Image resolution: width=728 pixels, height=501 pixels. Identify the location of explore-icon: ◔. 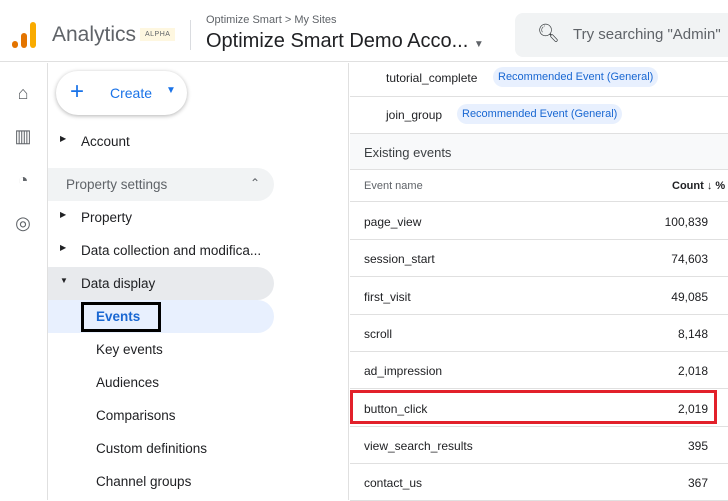
(23, 181).